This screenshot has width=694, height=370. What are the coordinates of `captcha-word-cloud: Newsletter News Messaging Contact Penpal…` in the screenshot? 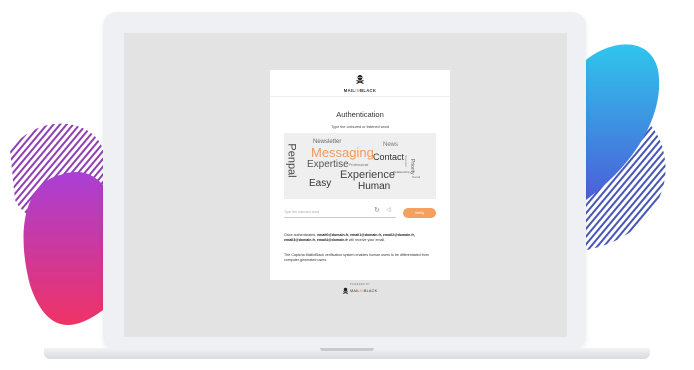 It's located at (360, 166).